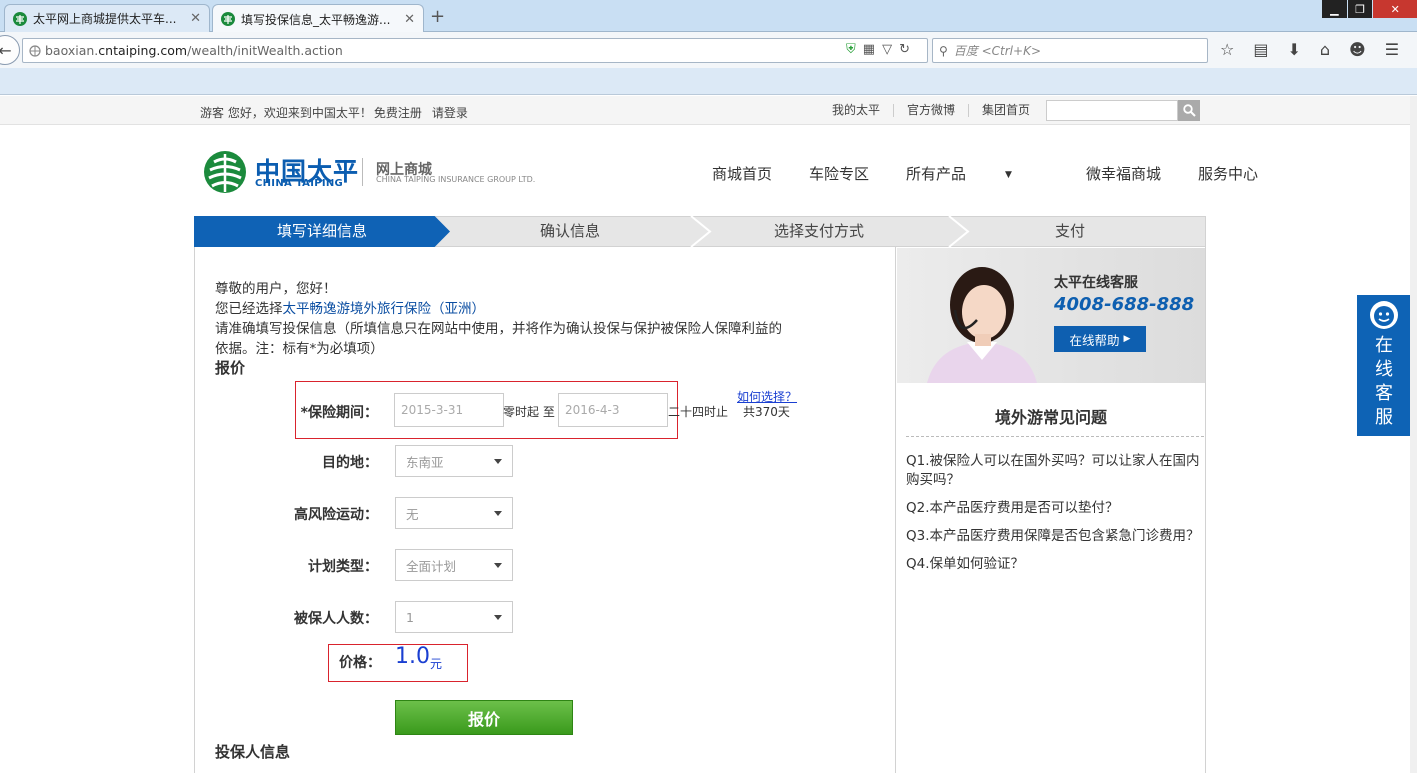 The width and height of the screenshot is (1417, 773). What do you see at coordinates (904, 49) in the screenshot?
I see `reload-icon: ↻` at bounding box center [904, 49].